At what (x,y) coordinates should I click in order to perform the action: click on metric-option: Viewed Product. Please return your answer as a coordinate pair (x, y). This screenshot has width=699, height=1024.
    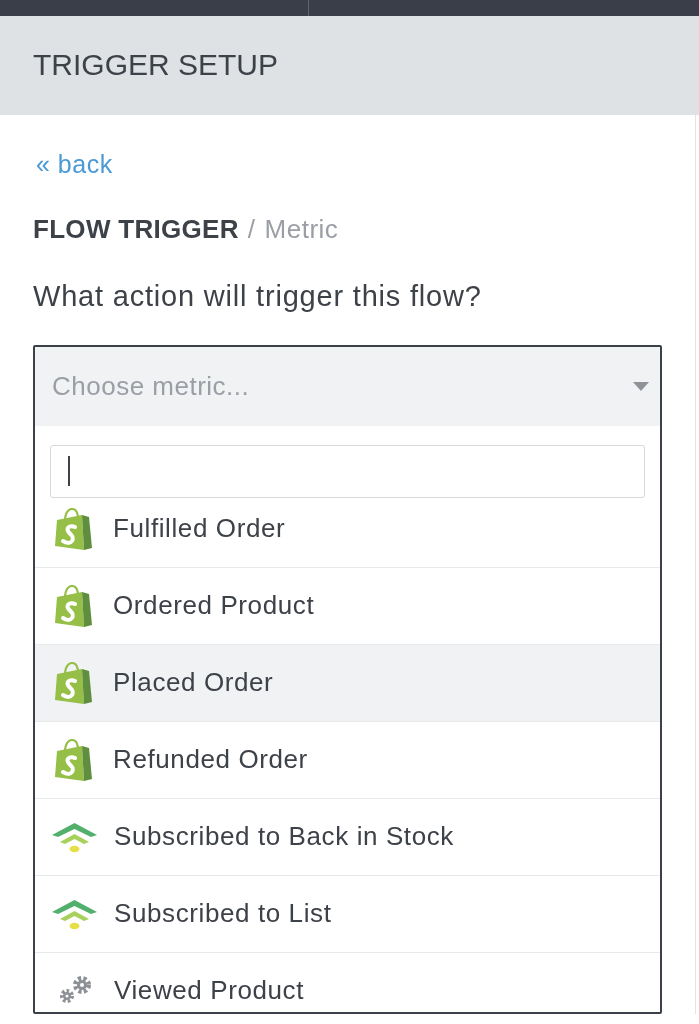
    Looking at the image, I should click on (347, 982).